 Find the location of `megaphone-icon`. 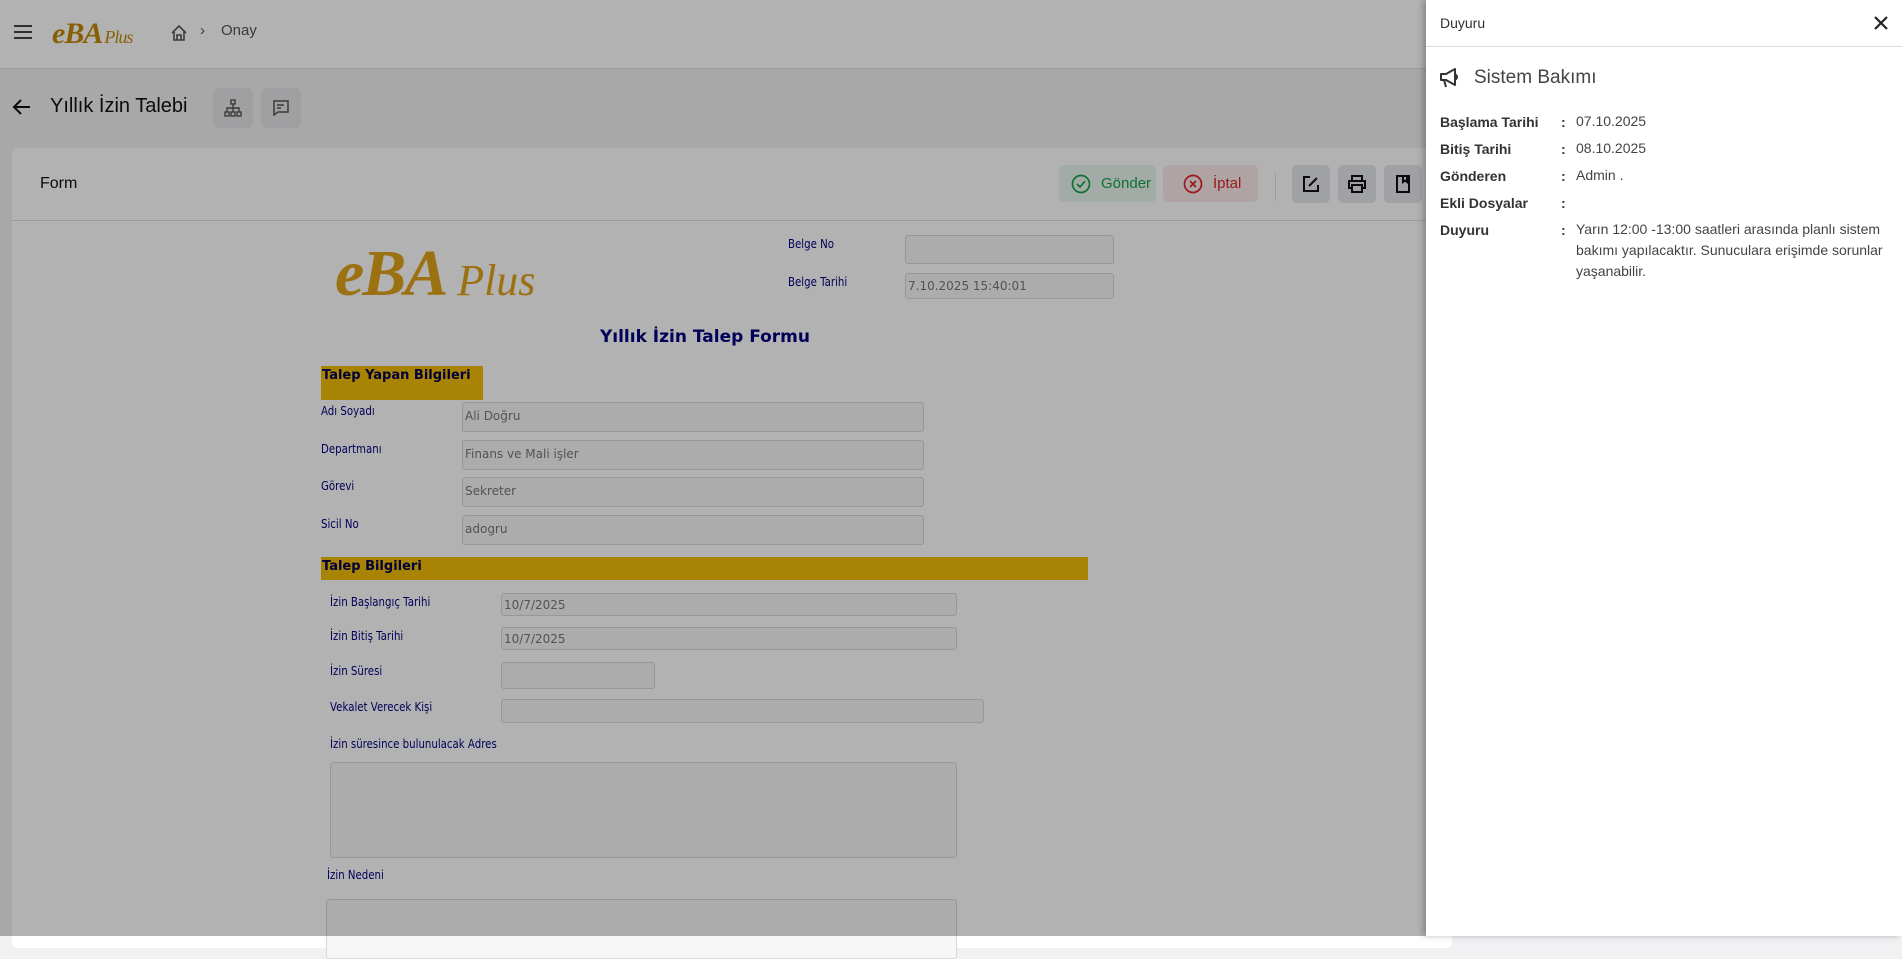

megaphone-icon is located at coordinates (1449, 78).